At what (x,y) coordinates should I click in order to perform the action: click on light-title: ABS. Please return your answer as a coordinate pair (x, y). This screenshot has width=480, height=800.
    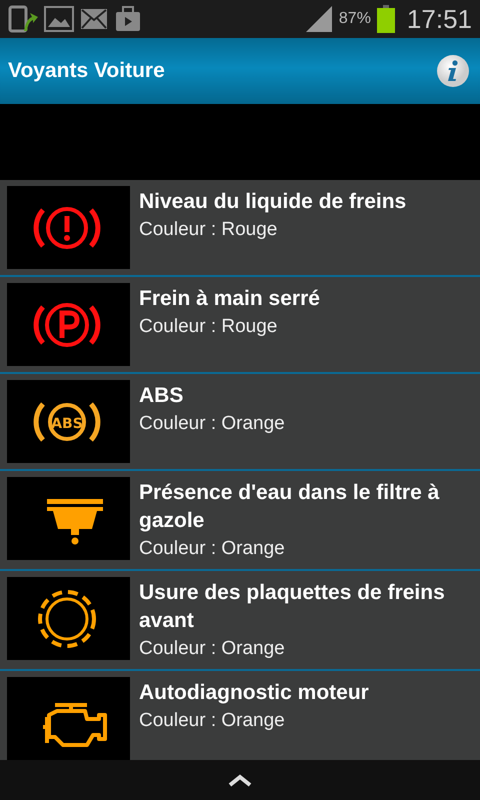
    Looking at the image, I should click on (212, 396).